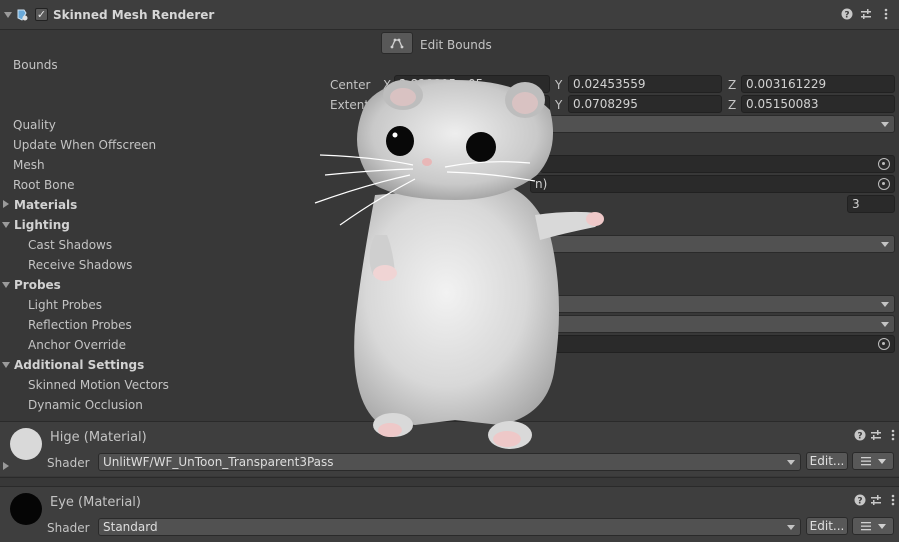  I want to click on anchor-override-label: Anchor Override, so click(77, 345).